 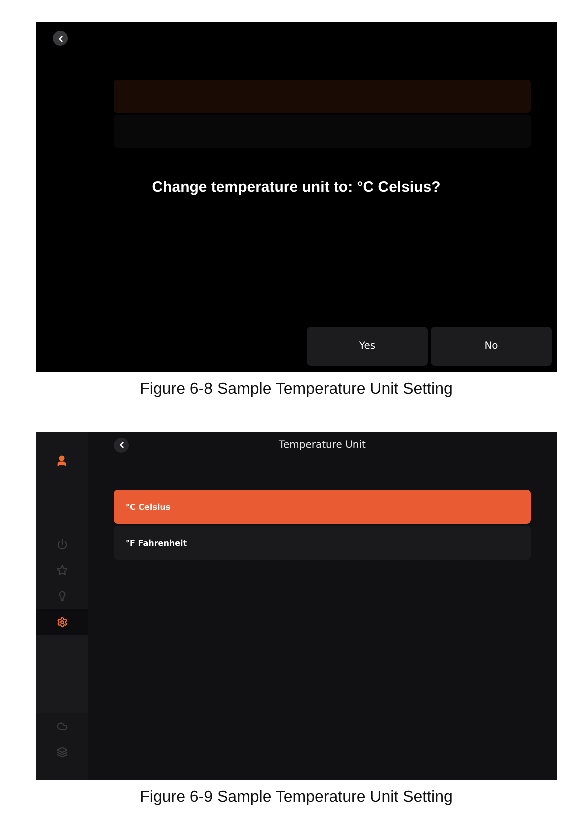 I want to click on screen-title: Temperature Unit, so click(x=322, y=445).